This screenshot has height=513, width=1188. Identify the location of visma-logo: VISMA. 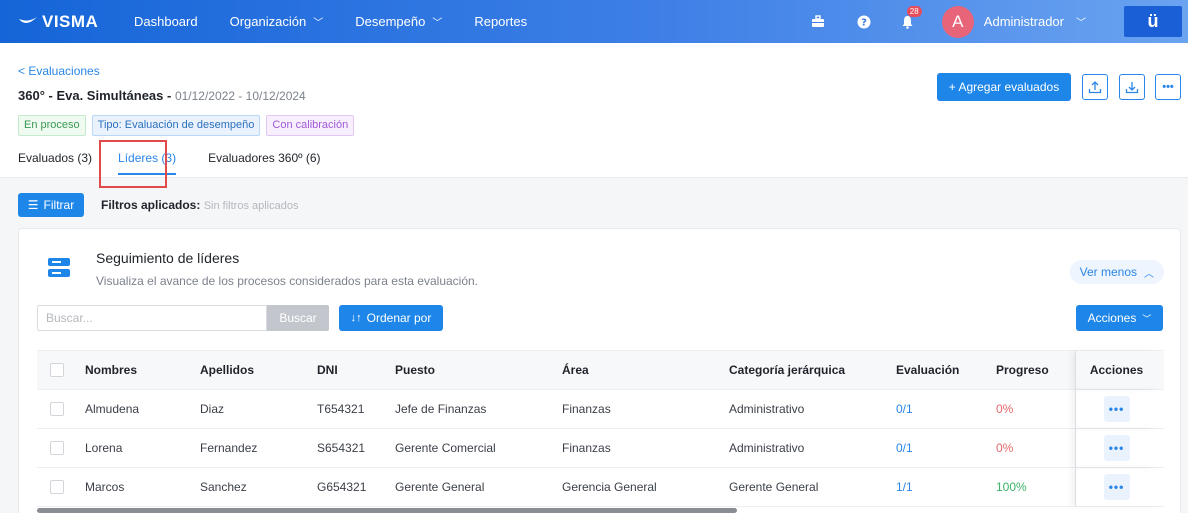
(68, 22).